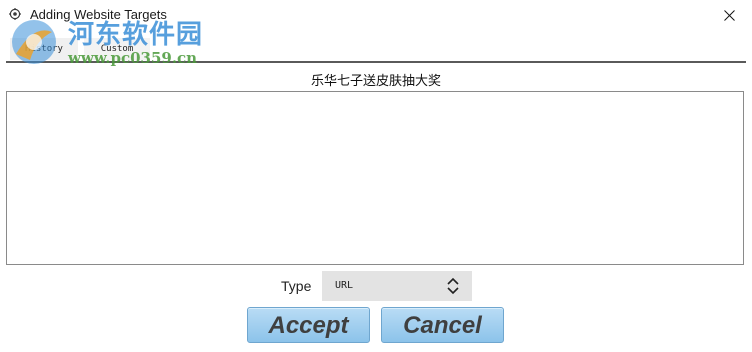 The width and height of the screenshot is (752, 352). I want to click on tab-custom: Custom, so click(117, 49).